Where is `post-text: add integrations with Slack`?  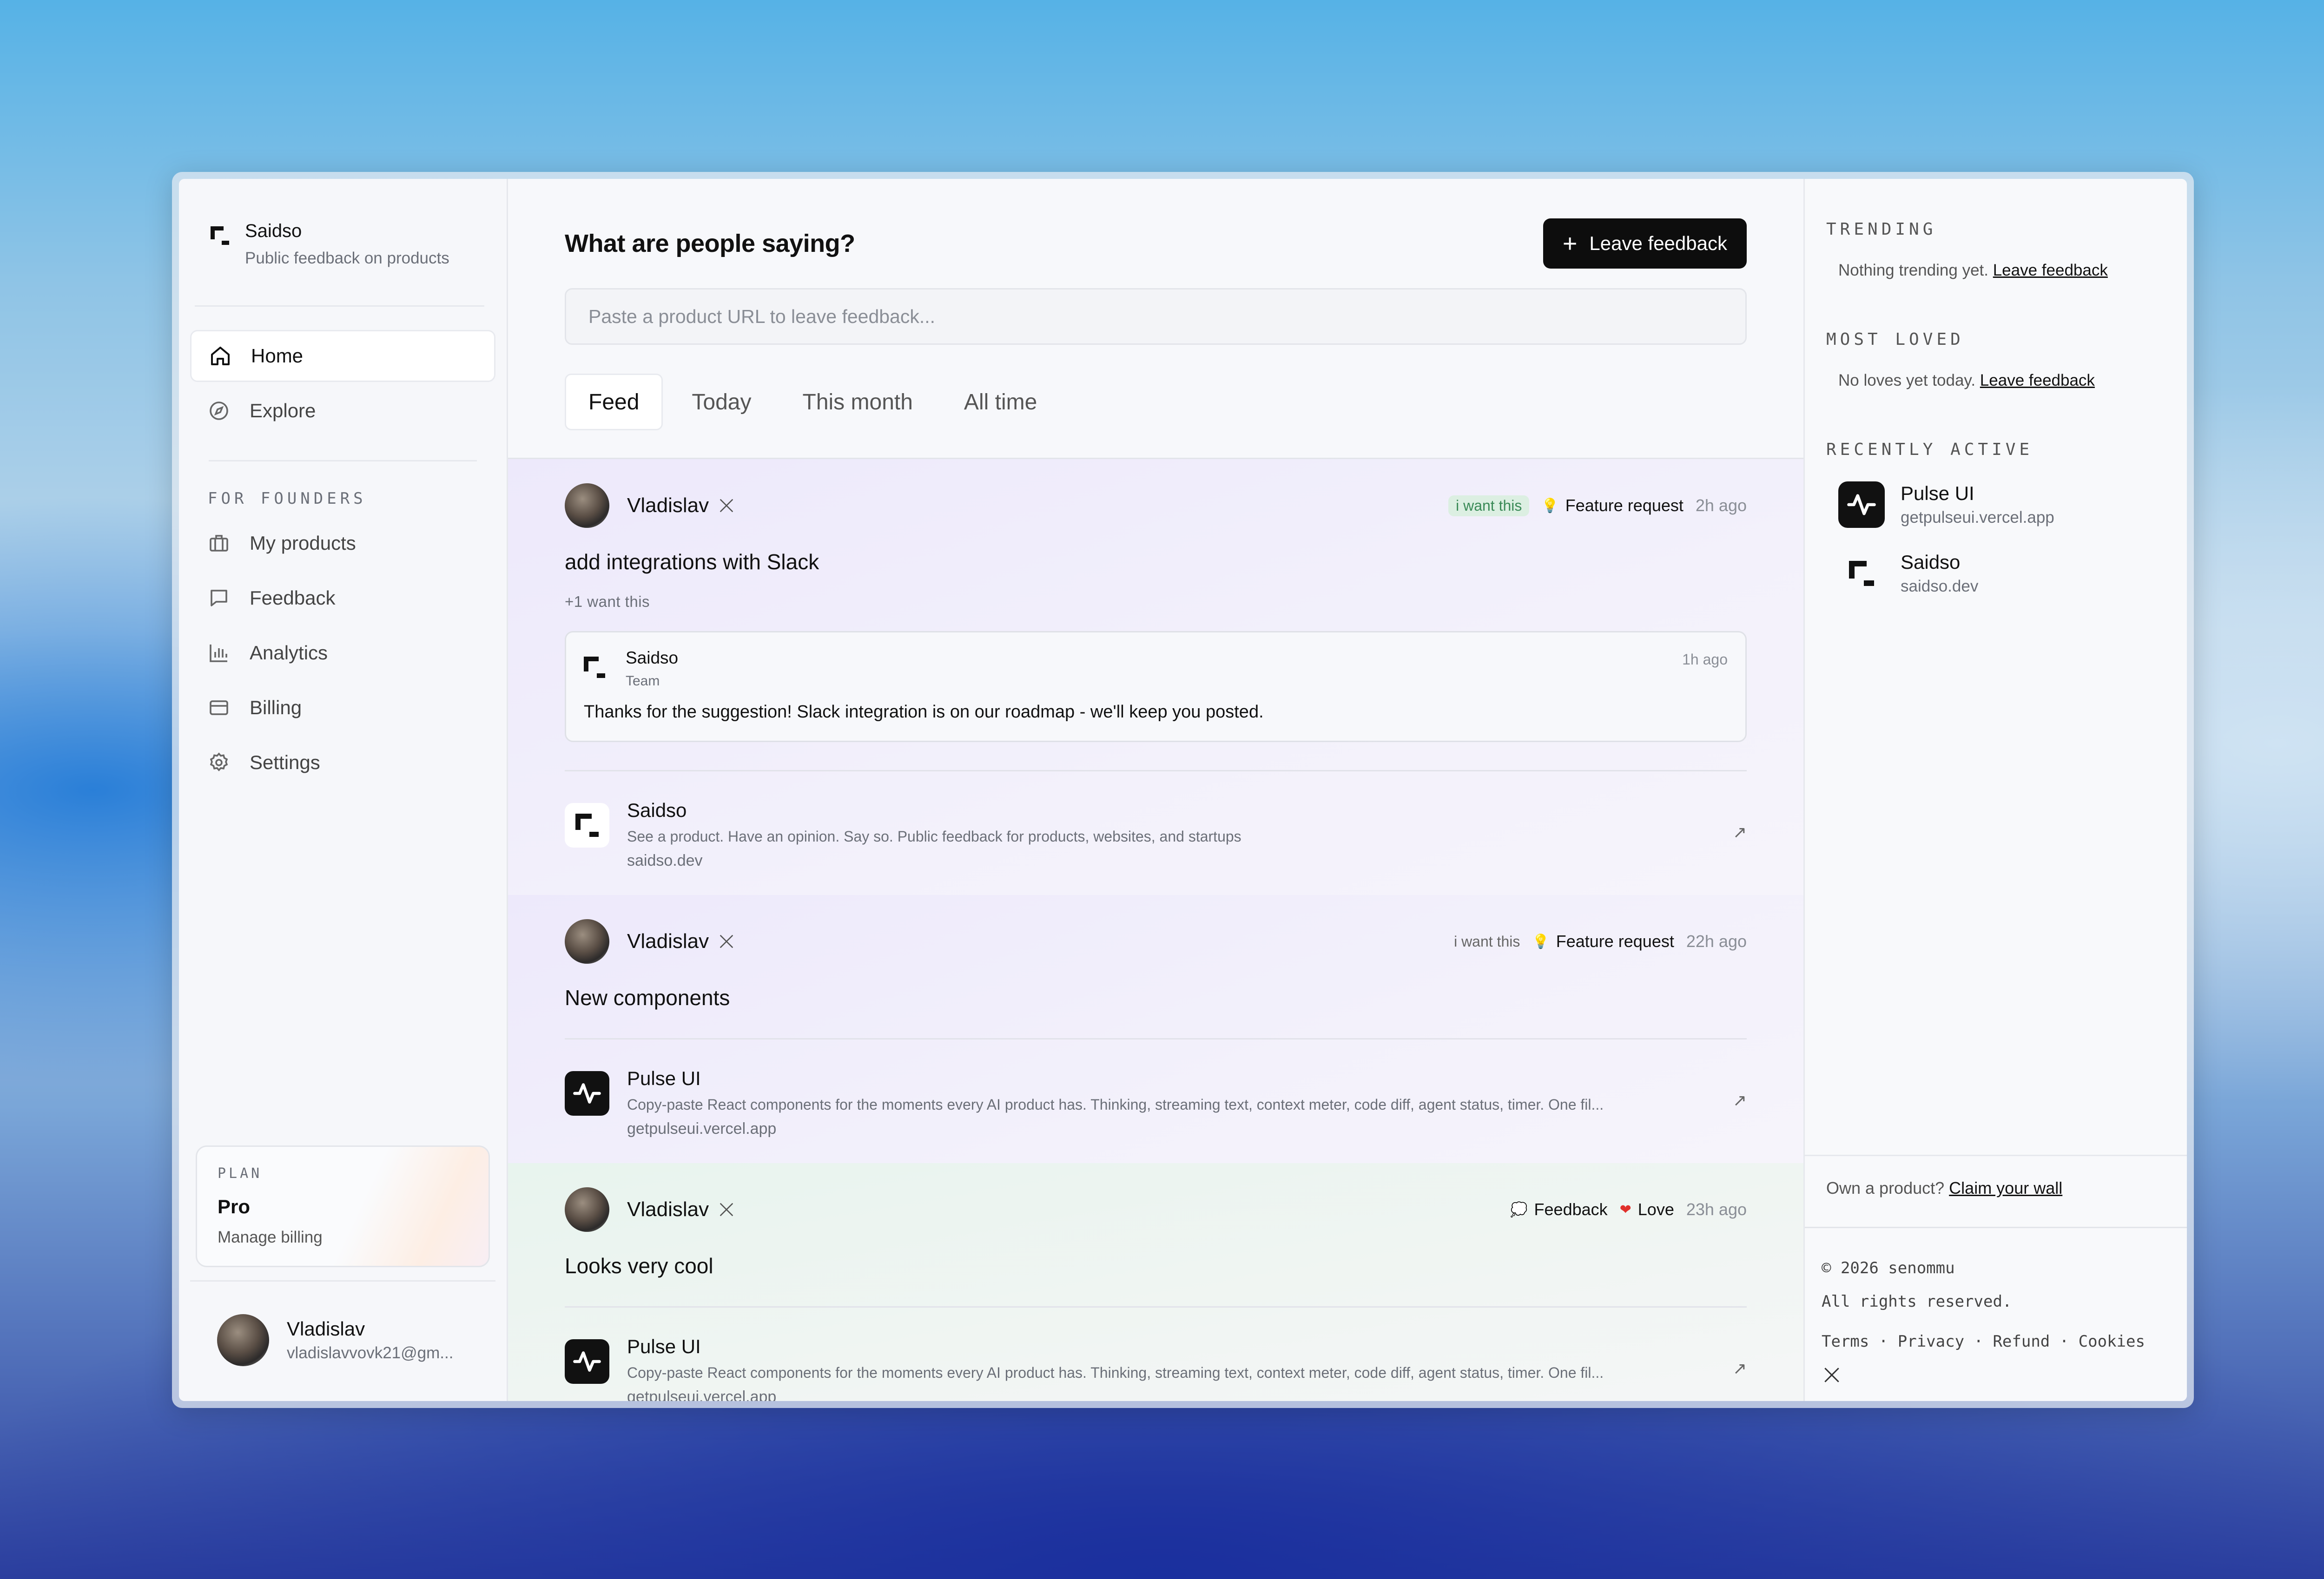 post-text: add integrations with Slack is located at coordinates (692, 562).